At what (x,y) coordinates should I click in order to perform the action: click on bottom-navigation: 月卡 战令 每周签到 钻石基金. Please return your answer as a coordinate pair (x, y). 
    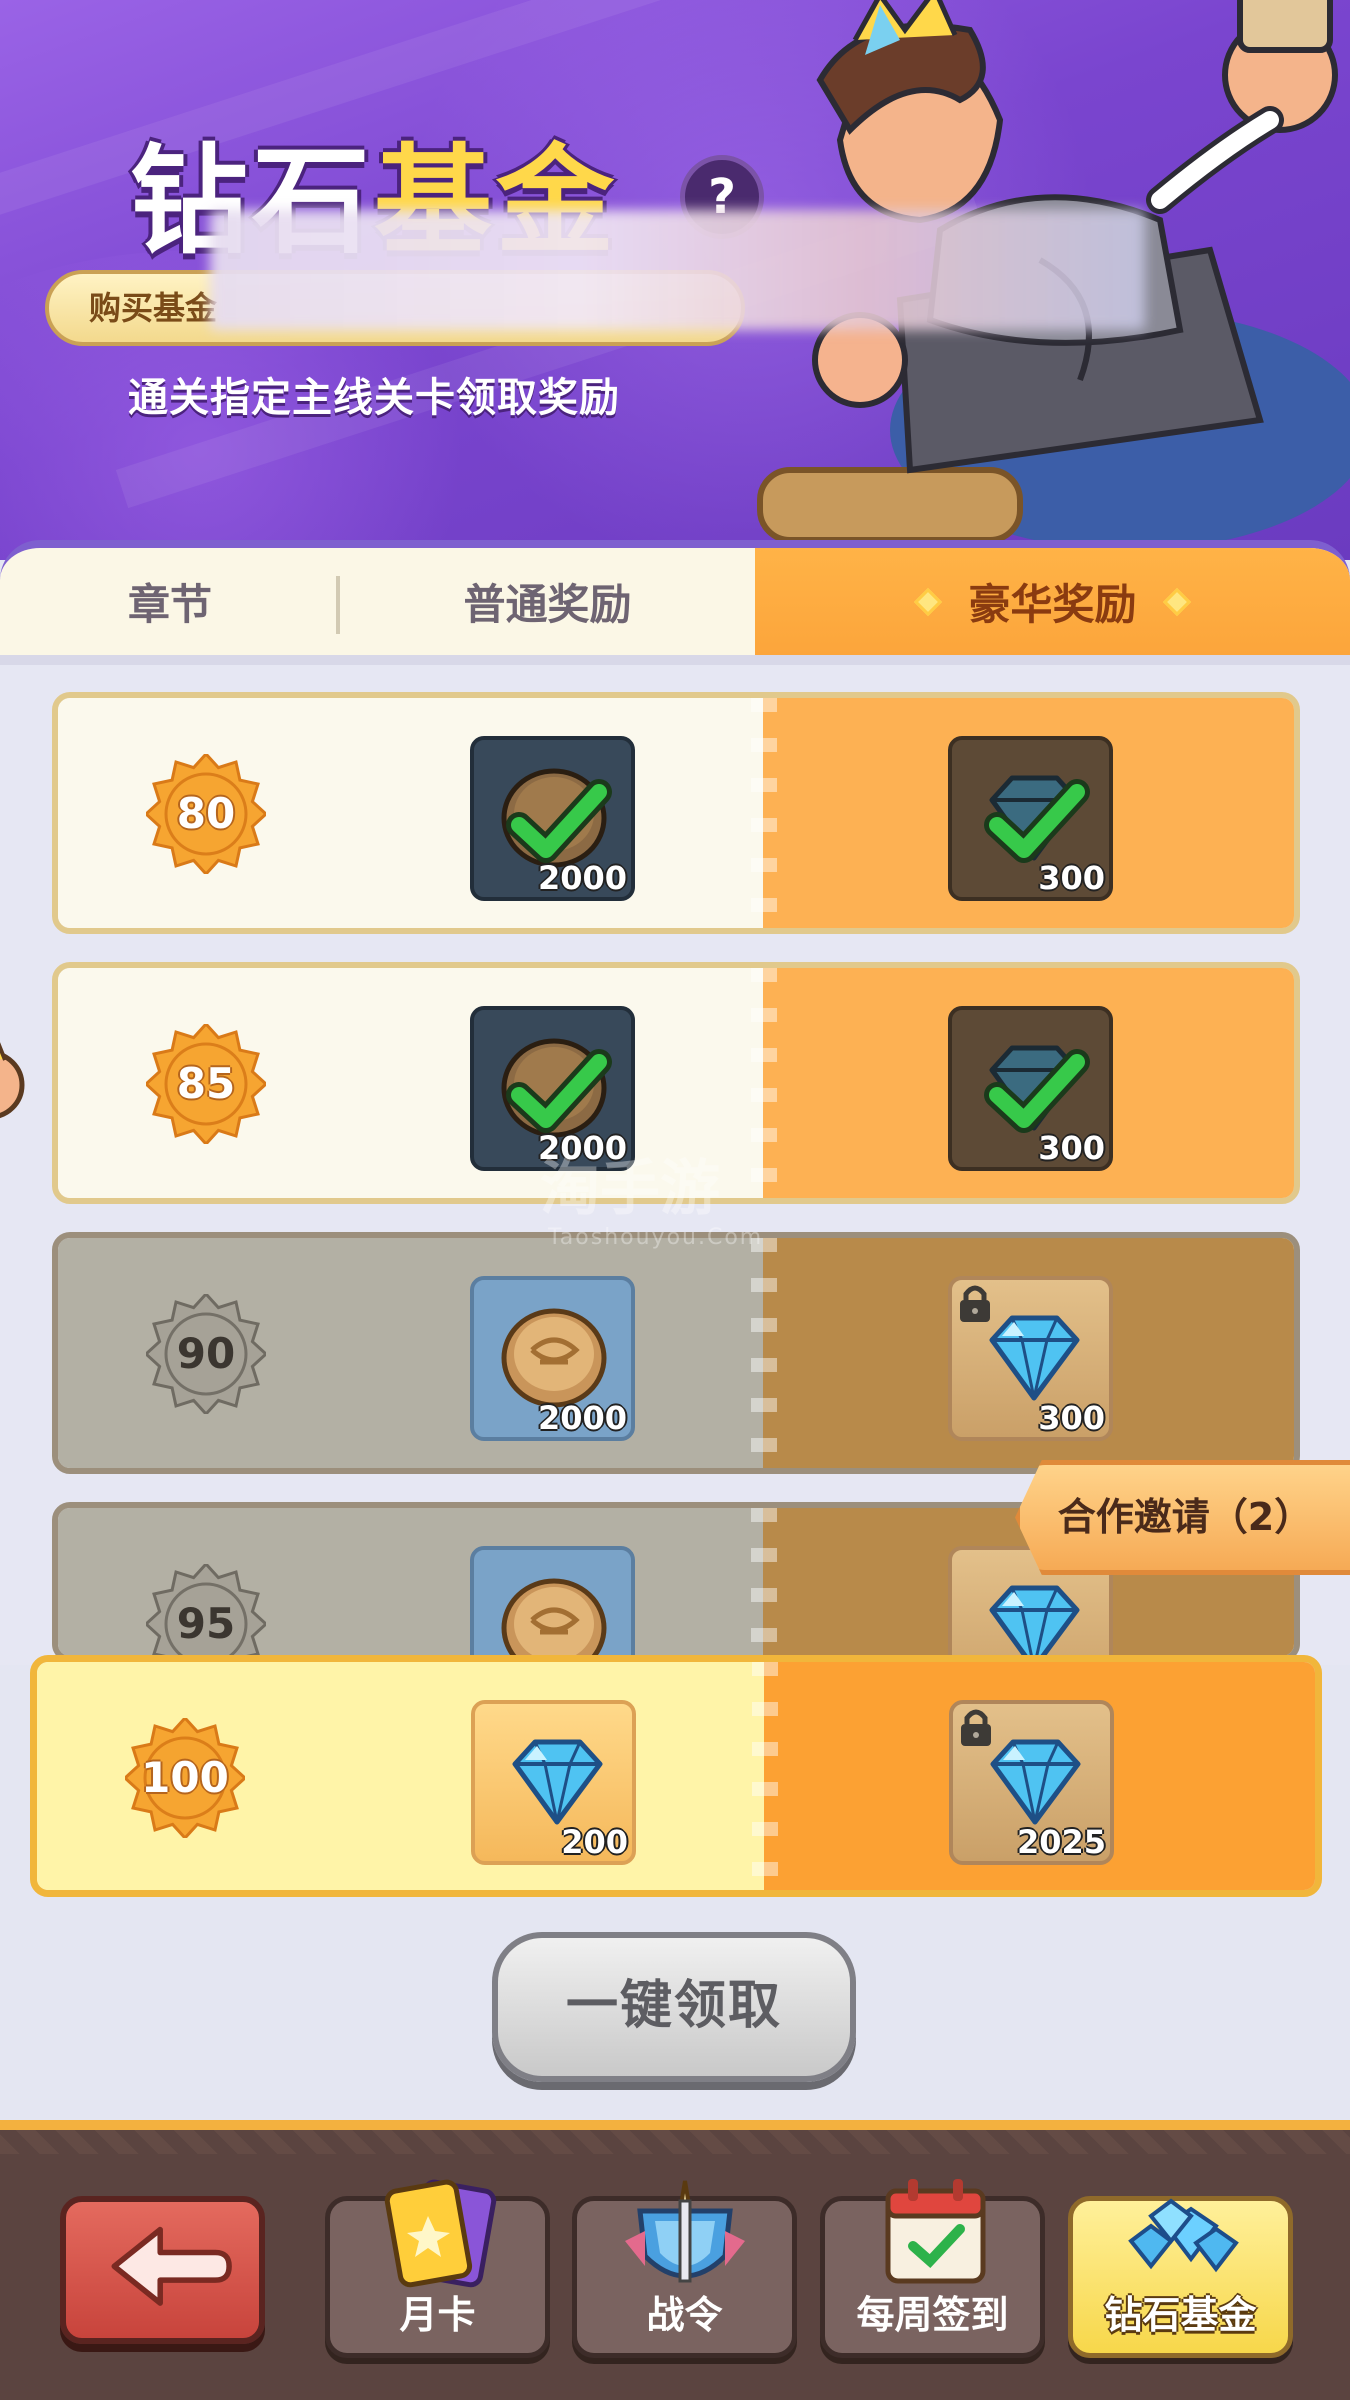
    Looking at the image, I should click on (675, 2260).